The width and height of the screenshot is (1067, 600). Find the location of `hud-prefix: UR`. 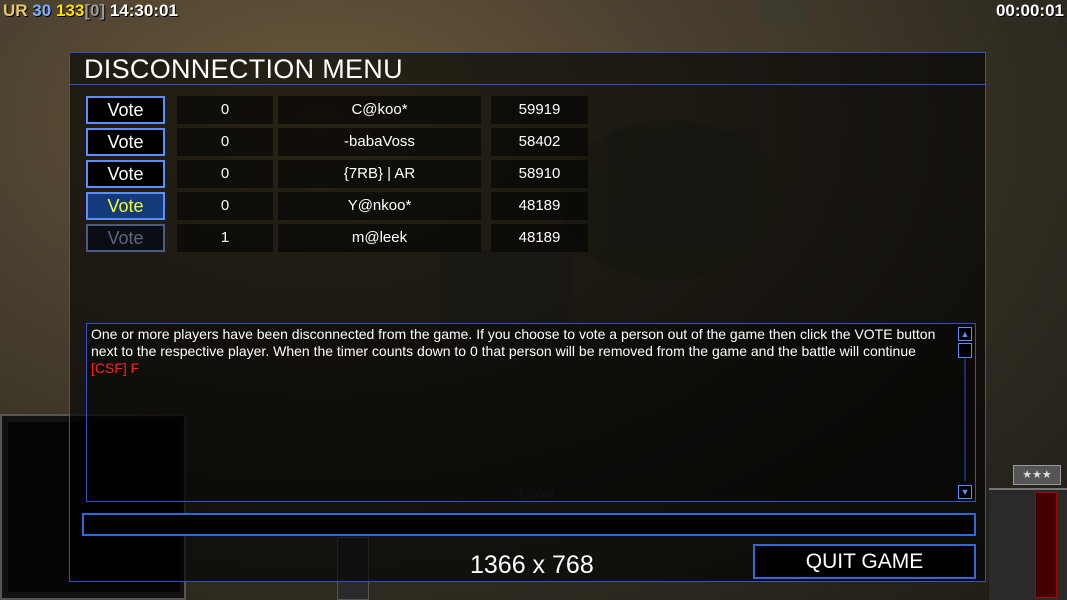

hud-prefix: UR is located at coordinates (15, 10).